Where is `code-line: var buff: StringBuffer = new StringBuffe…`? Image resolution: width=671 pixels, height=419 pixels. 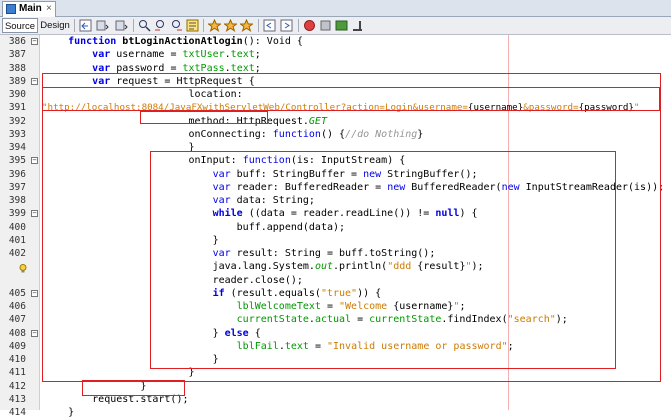
code-line: var buff: StringBuffer = new StringBuffe… is located at coordinates (345, 174).